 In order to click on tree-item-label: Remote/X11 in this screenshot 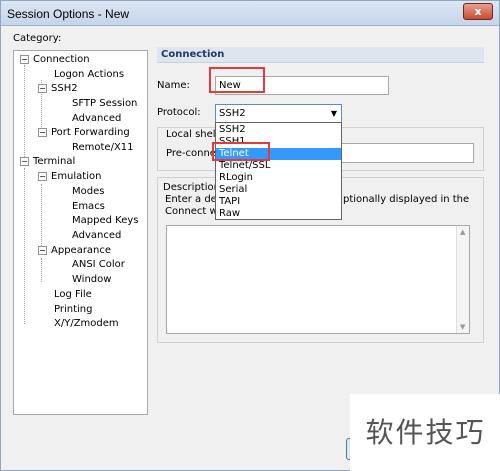, I will do `click(103, 147)`.